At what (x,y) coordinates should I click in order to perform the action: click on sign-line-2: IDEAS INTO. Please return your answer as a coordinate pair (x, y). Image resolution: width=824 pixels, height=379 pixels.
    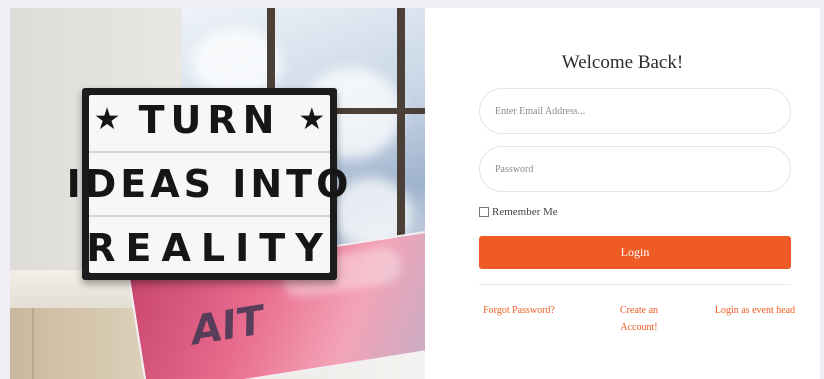
    Looking at the image, I should click on (209, 184).